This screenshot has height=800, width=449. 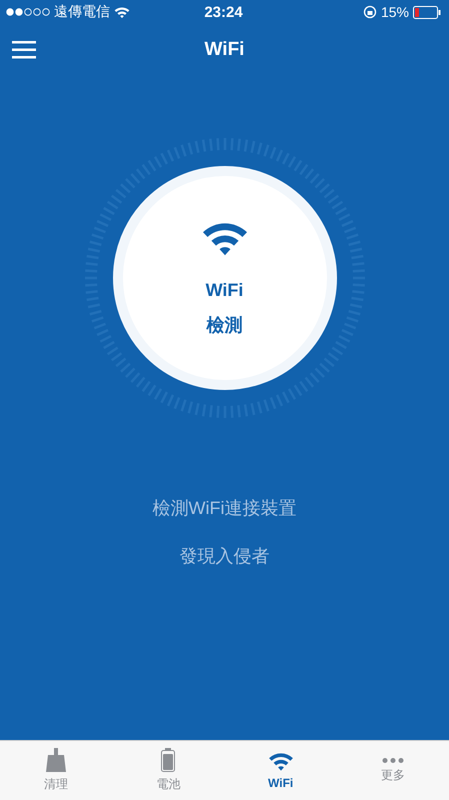 What do you see at coordinates (28, 12) in the screenshot?
I see `signal-icon` at bounding box center [28, 12].